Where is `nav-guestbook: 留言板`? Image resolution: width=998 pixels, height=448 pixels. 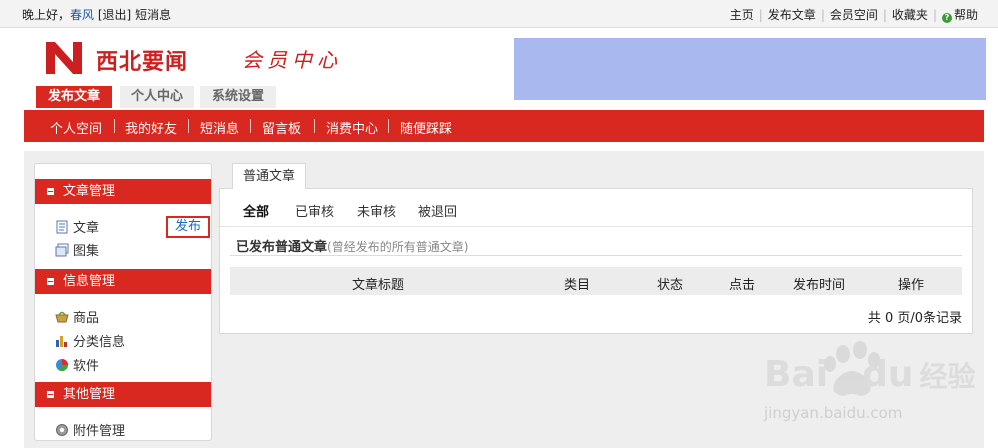
nav-guestbook: 留言板 is located at coordinates (281, 127).